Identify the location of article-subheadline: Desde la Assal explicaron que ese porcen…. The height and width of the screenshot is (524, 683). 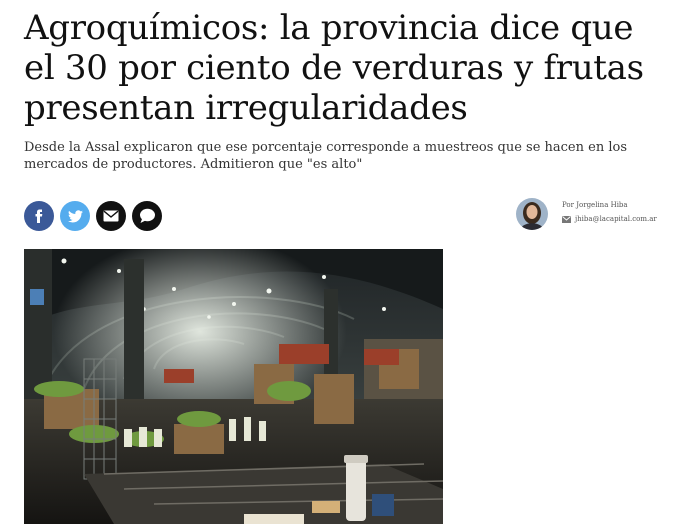
(325, 156).